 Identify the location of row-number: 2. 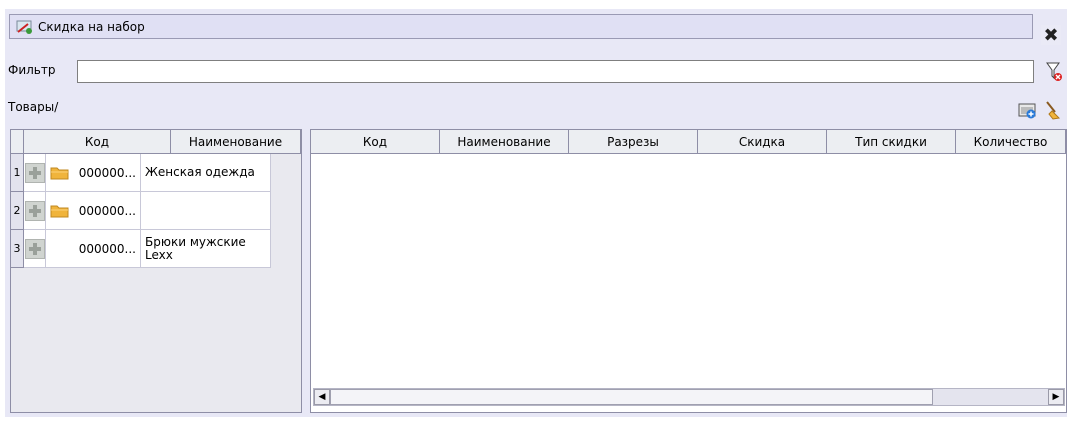
(17, 211).